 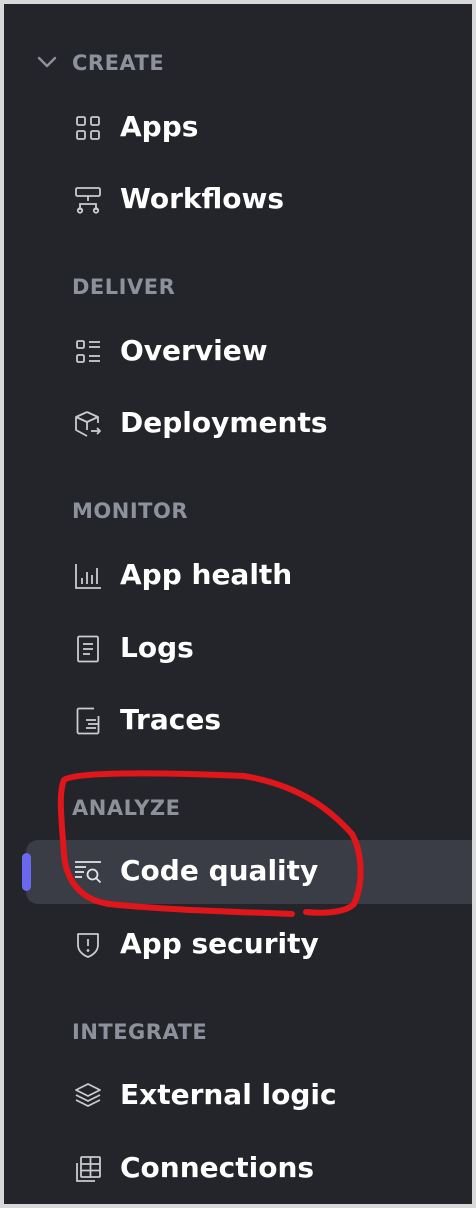 What do you see at coordinates (88, 200) in the screenshot?
I see `workflow-icon` at bounding box center [88, 200].